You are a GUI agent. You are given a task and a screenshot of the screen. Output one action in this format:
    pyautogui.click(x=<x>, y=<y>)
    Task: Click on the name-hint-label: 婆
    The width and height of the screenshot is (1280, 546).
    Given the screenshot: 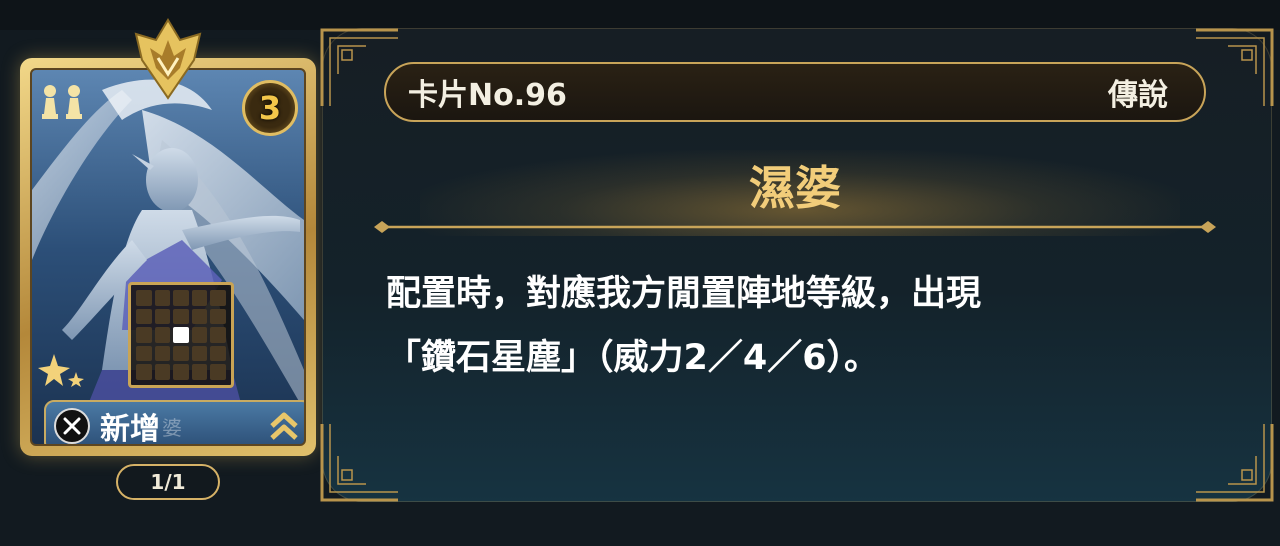 What is the action you would take?
    pyautogui.click(x=172, y=427)
    